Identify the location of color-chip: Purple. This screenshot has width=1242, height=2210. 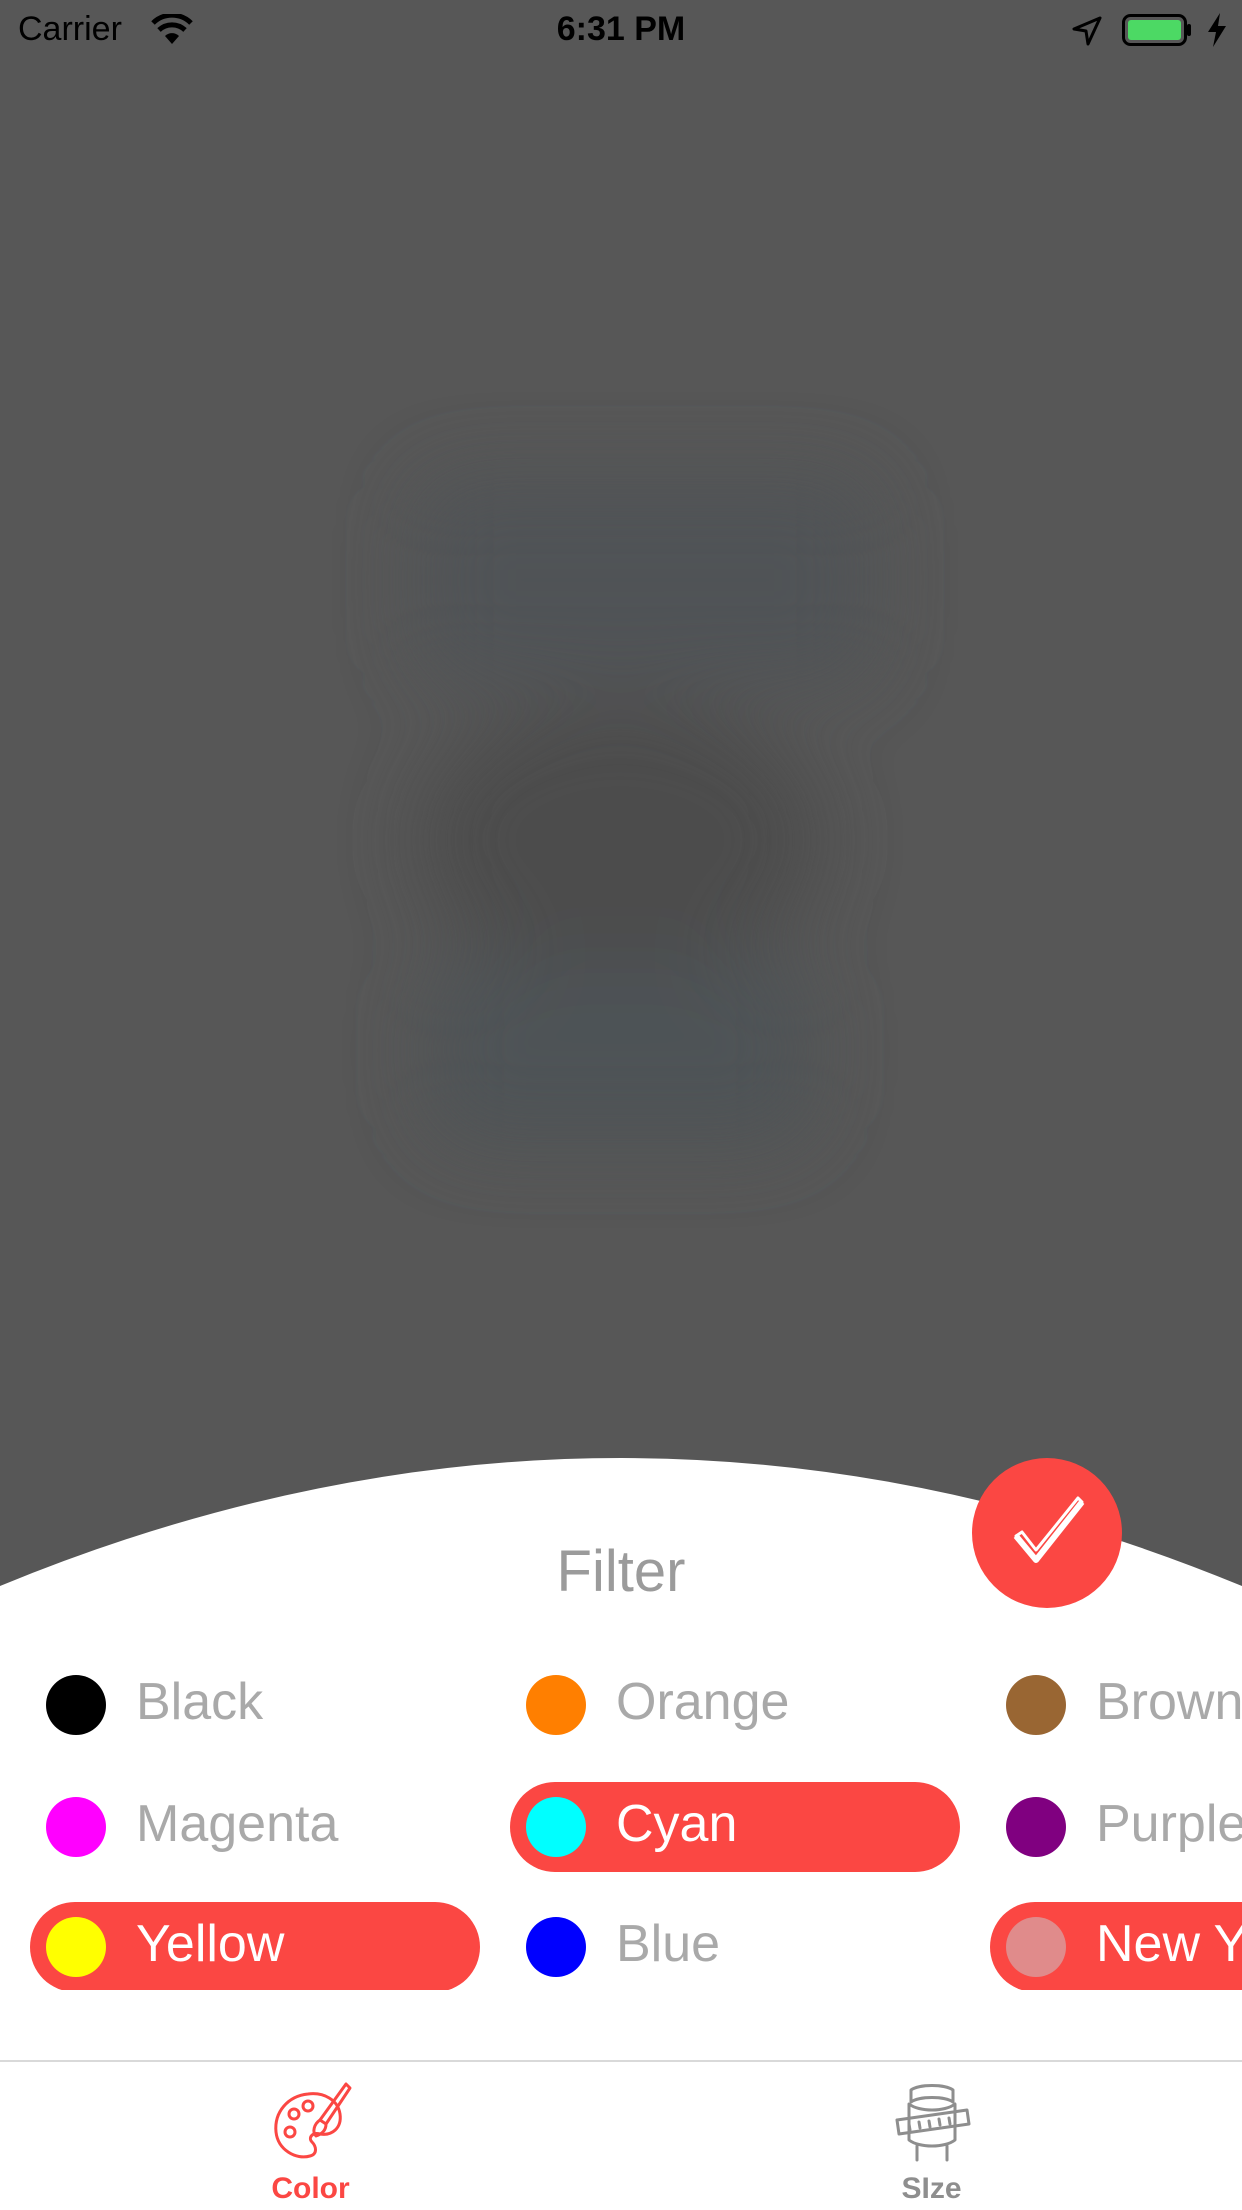
(1116, 1827).